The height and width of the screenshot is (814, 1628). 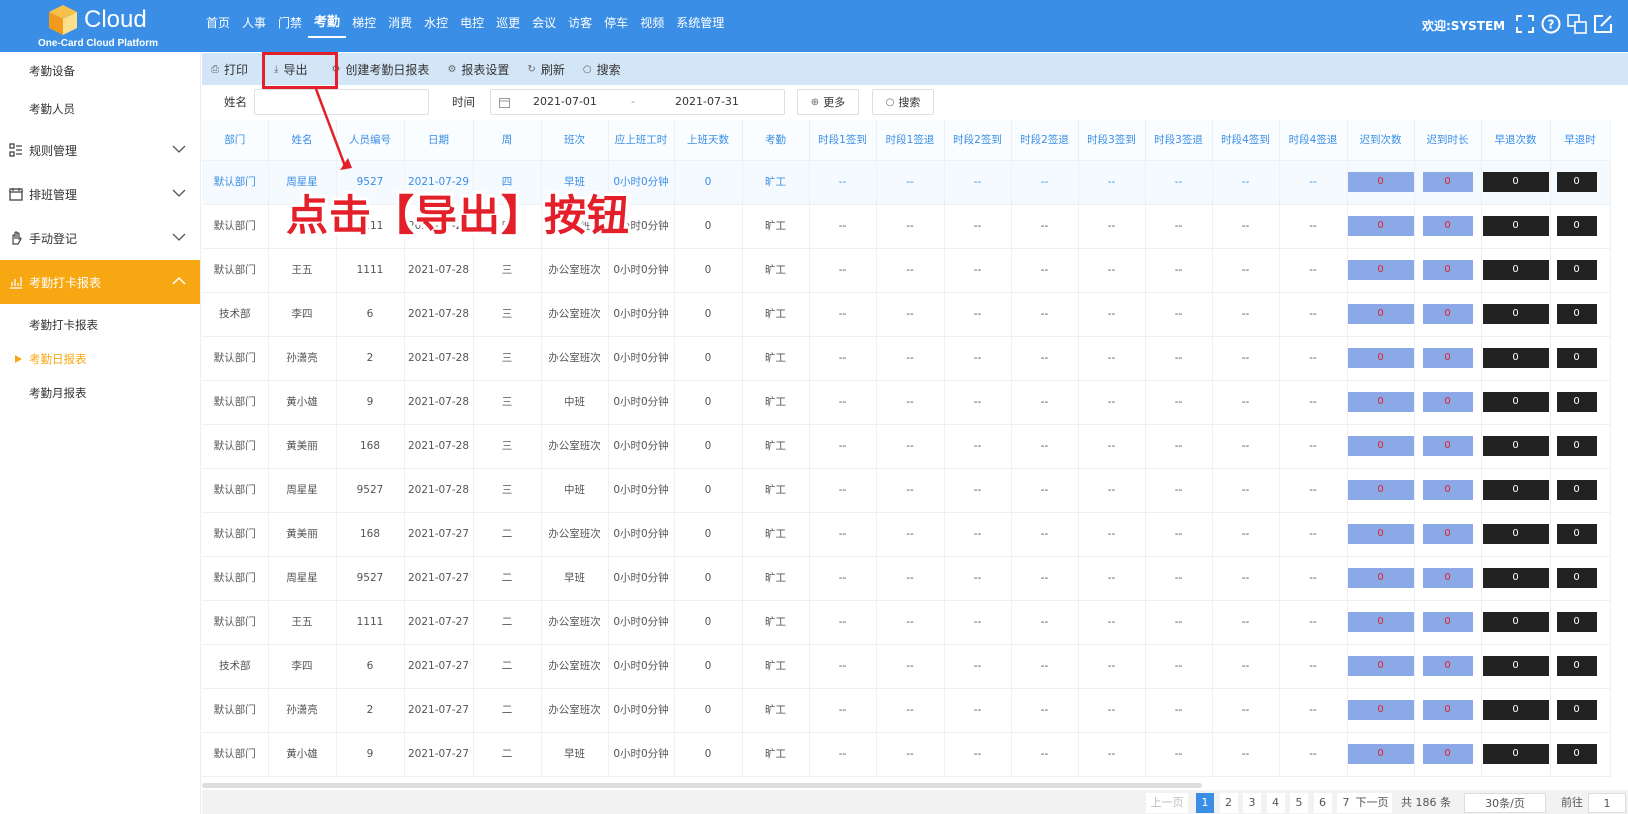 I want to click on column-header: 人员编号, so click(x=370, y=140).